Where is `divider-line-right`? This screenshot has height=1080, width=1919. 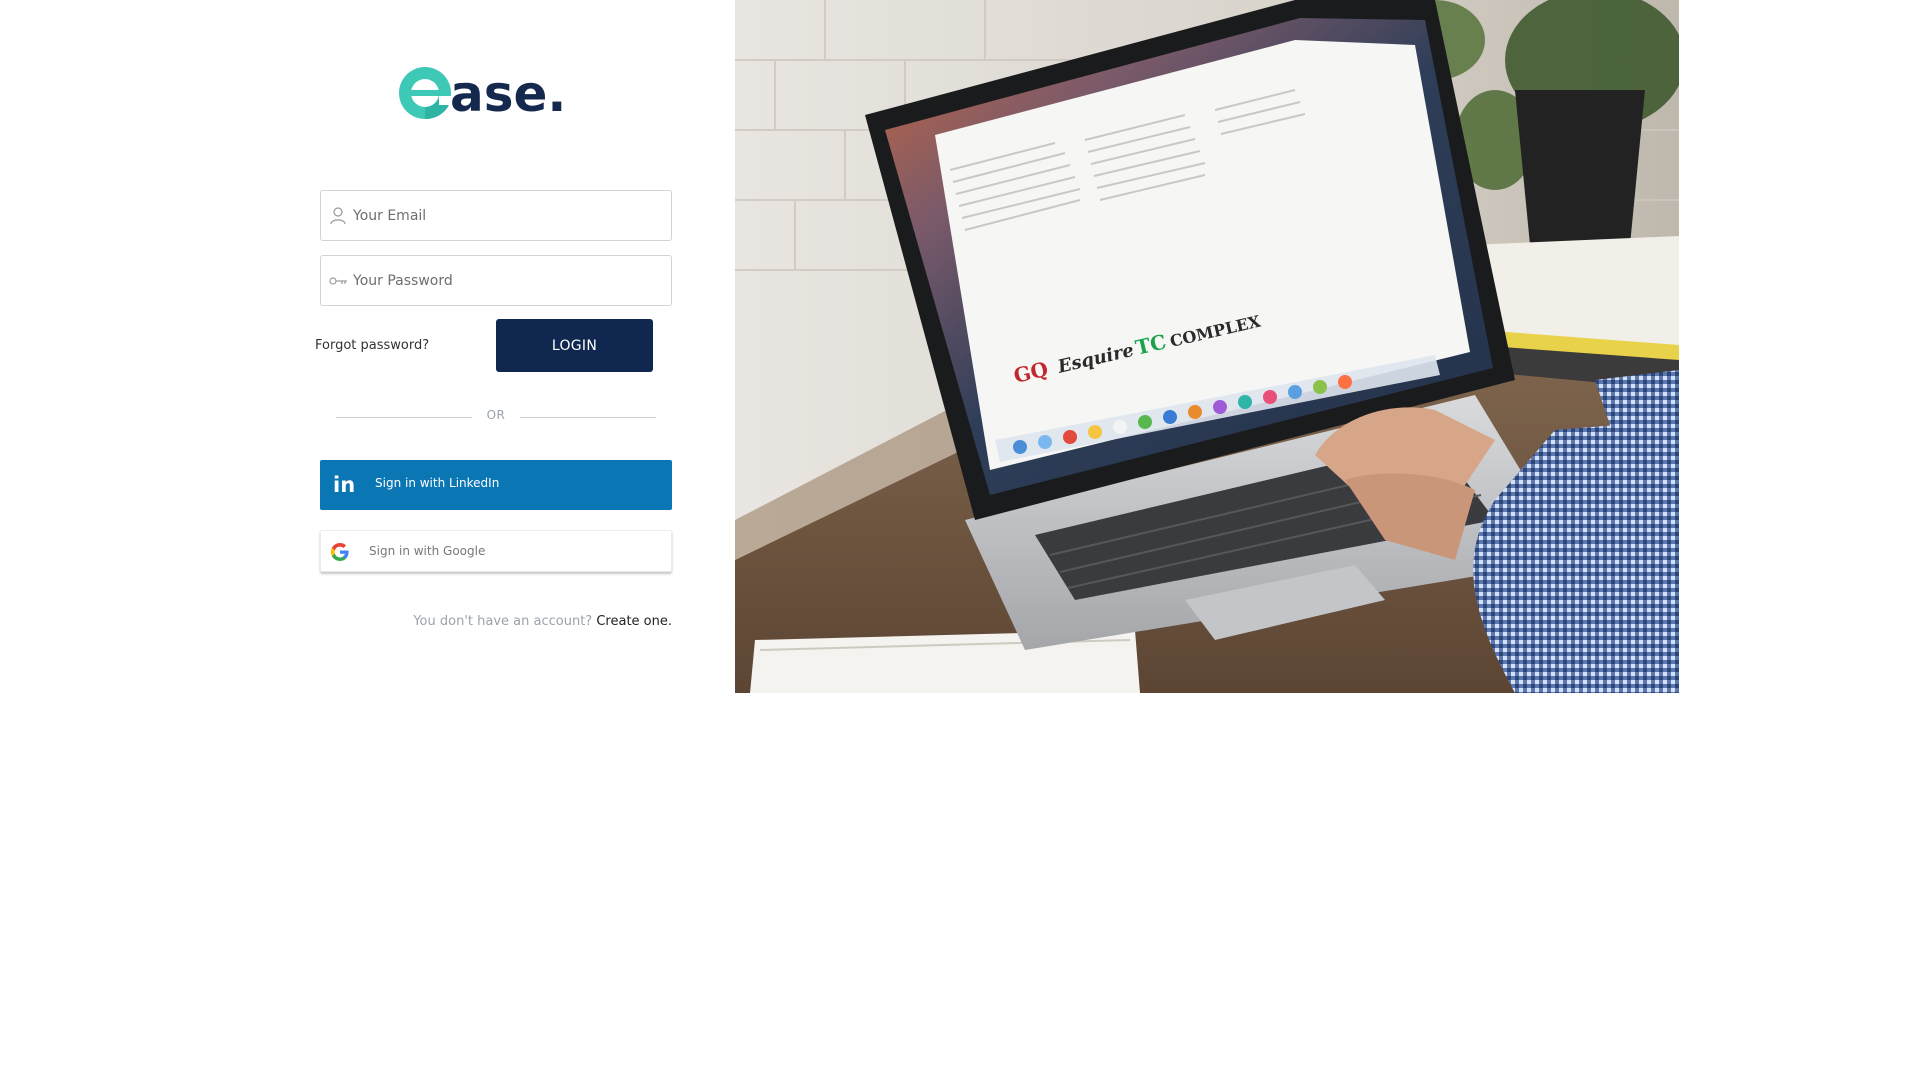
divider-line-right is located at coordinates (588, 417).